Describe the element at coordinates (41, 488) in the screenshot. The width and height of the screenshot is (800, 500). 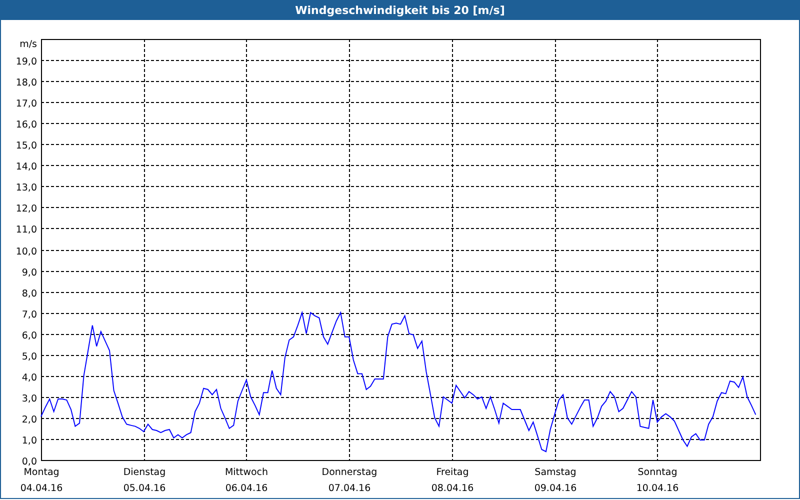
I see `x-axis-date-label: 04.04.16` at that location.